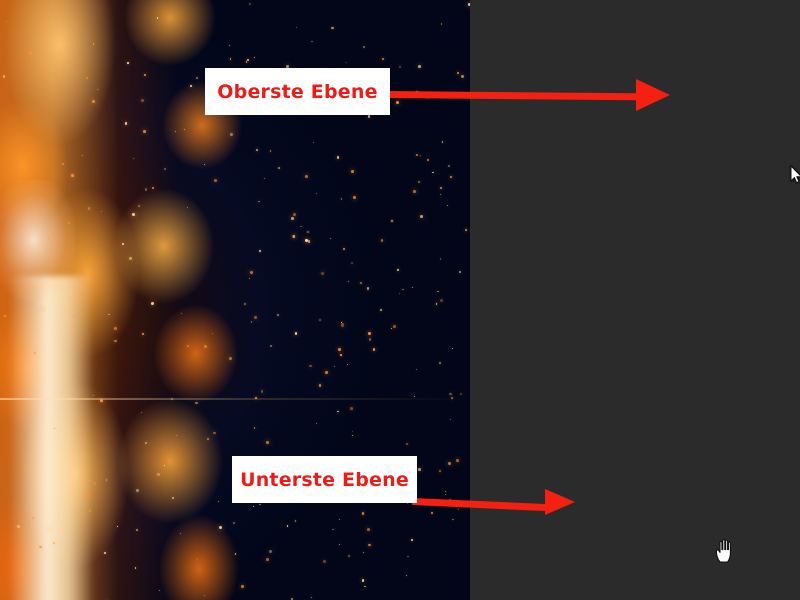 The image size is (800, 600). Describe the element at coordinates (795, 174) in the screenshot. I see `mouse-pointer-scrollbar` at that location.